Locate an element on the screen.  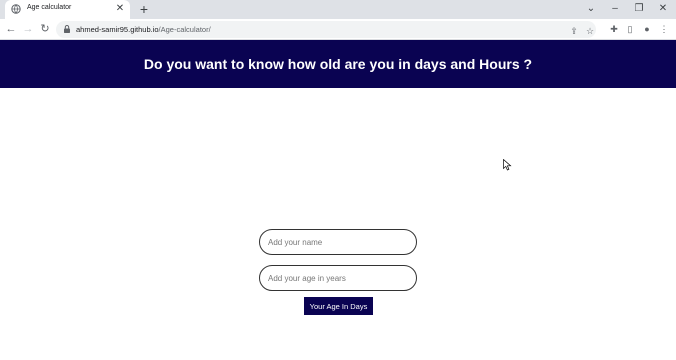
share-icon: ⇪ is located at coordinates (574, 31).